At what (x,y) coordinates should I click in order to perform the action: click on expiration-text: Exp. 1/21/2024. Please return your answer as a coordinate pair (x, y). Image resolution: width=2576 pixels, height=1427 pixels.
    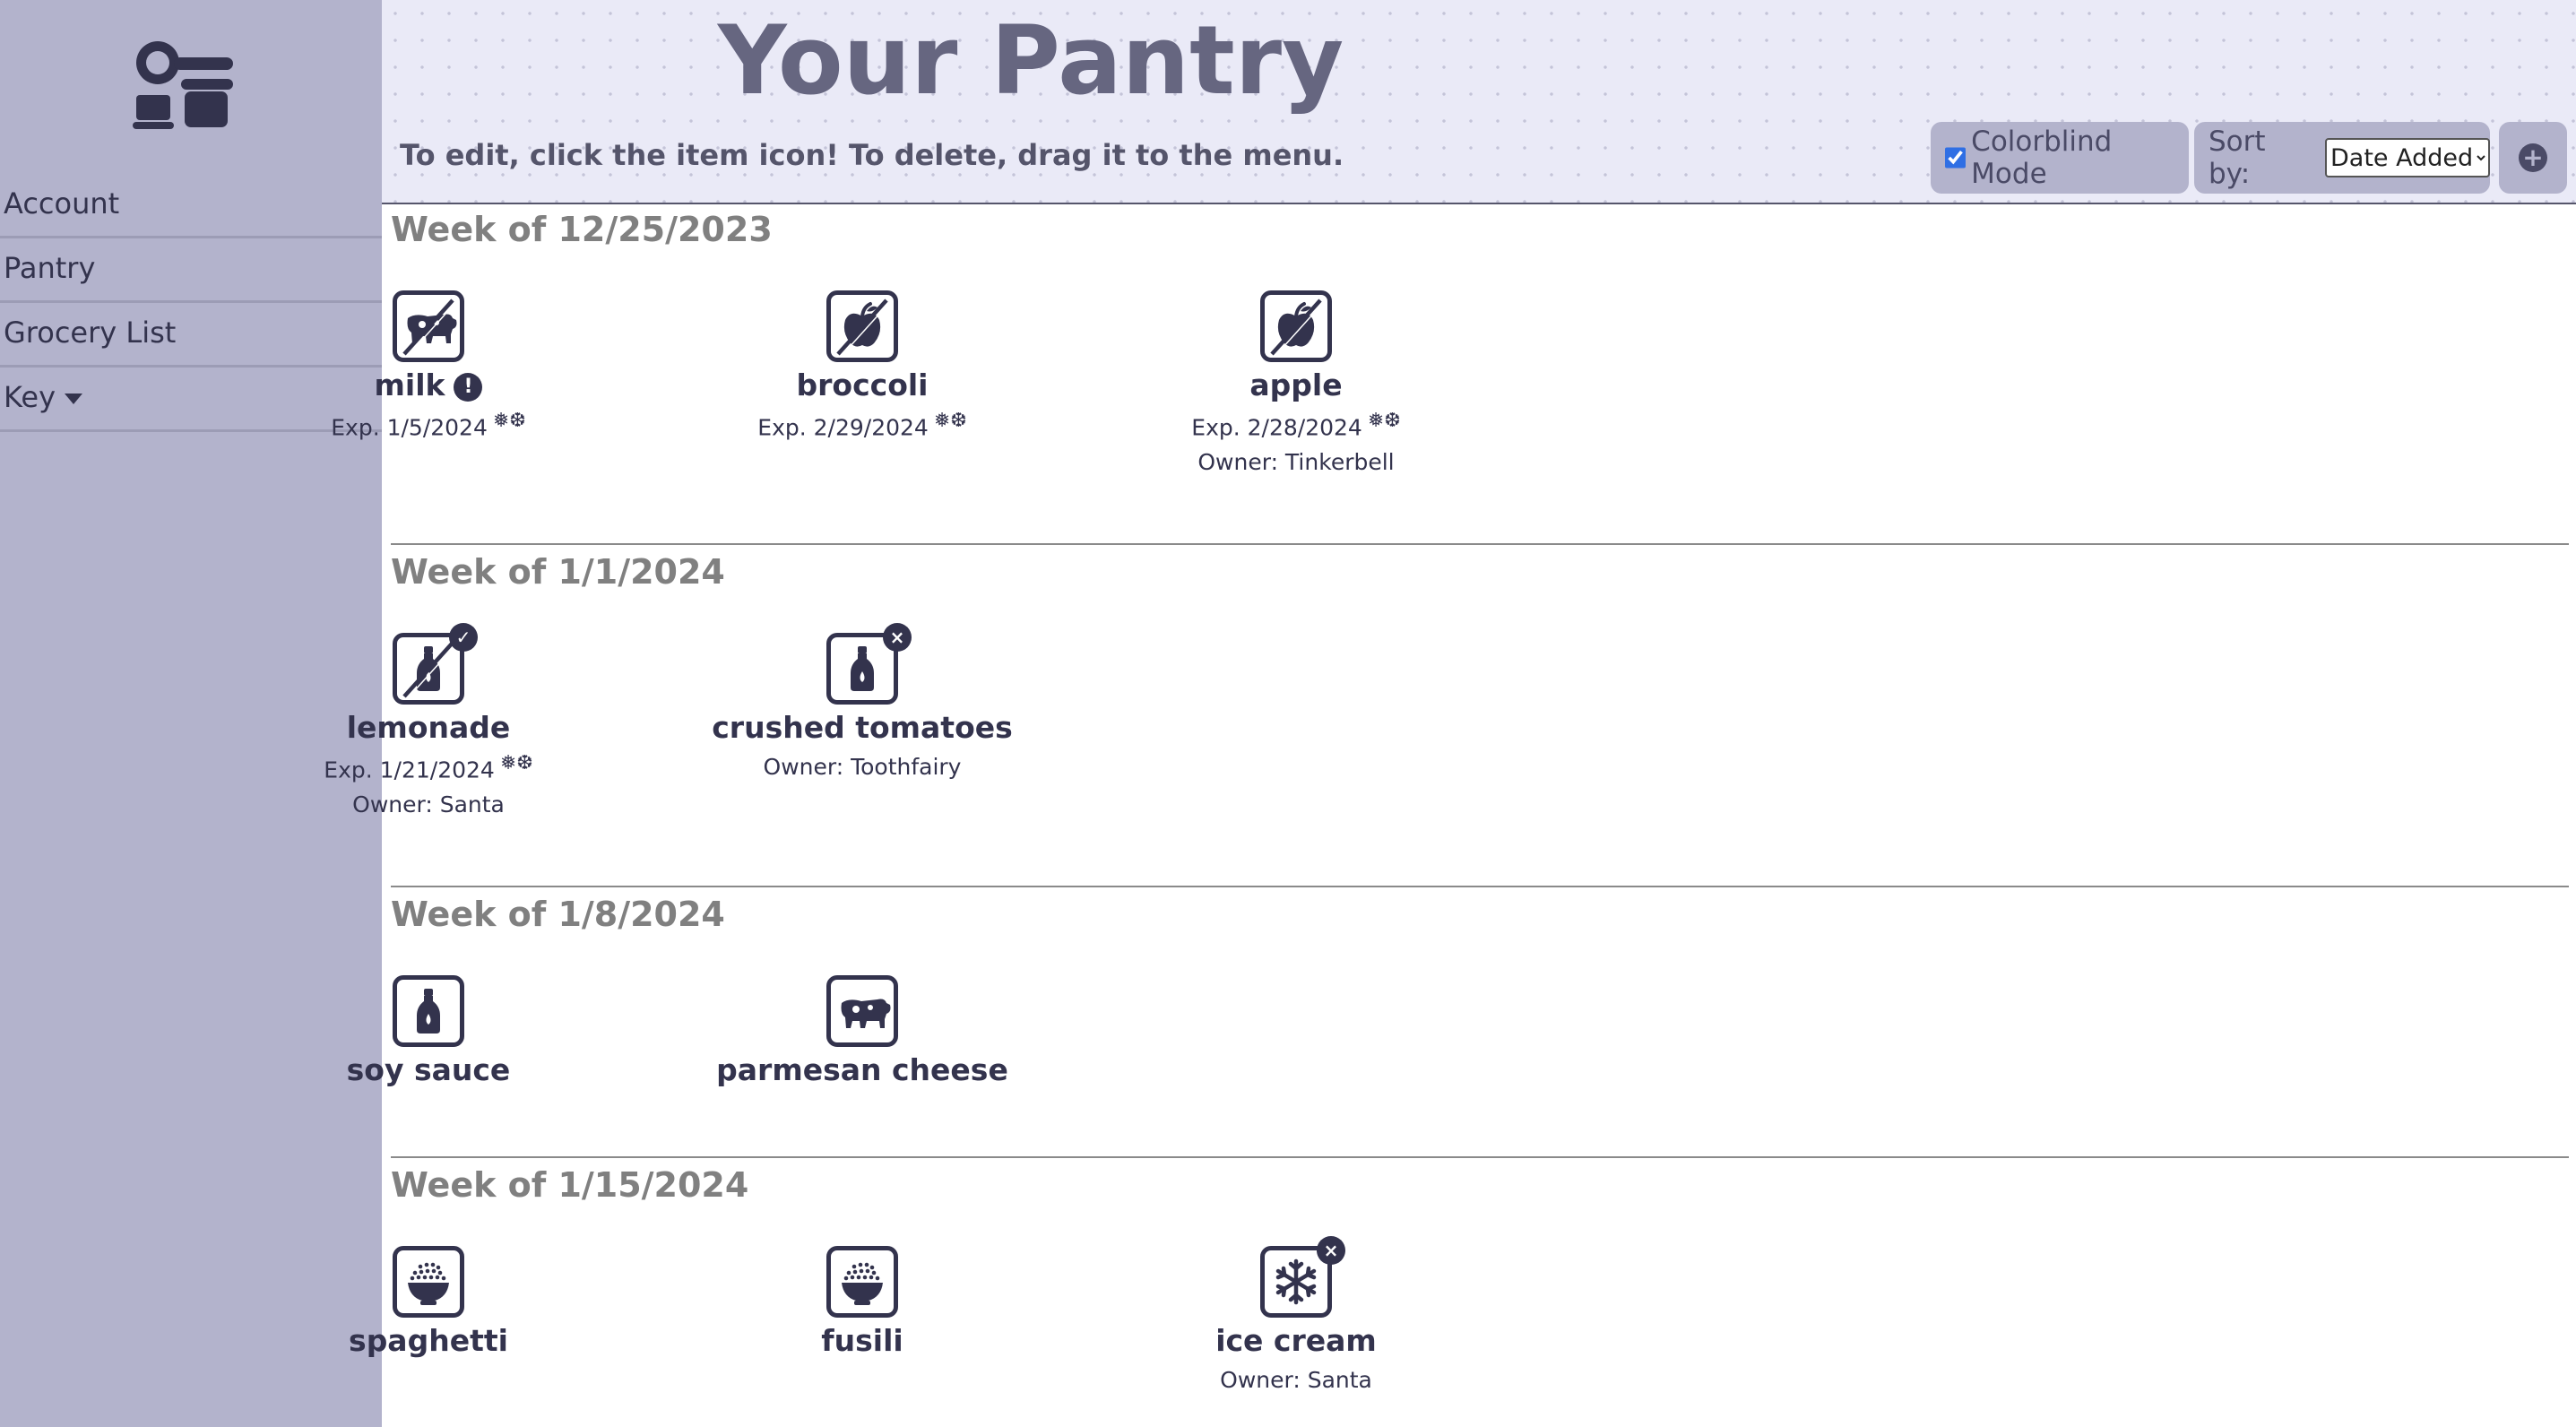
    Looking at the image, I should click on (409, 770).